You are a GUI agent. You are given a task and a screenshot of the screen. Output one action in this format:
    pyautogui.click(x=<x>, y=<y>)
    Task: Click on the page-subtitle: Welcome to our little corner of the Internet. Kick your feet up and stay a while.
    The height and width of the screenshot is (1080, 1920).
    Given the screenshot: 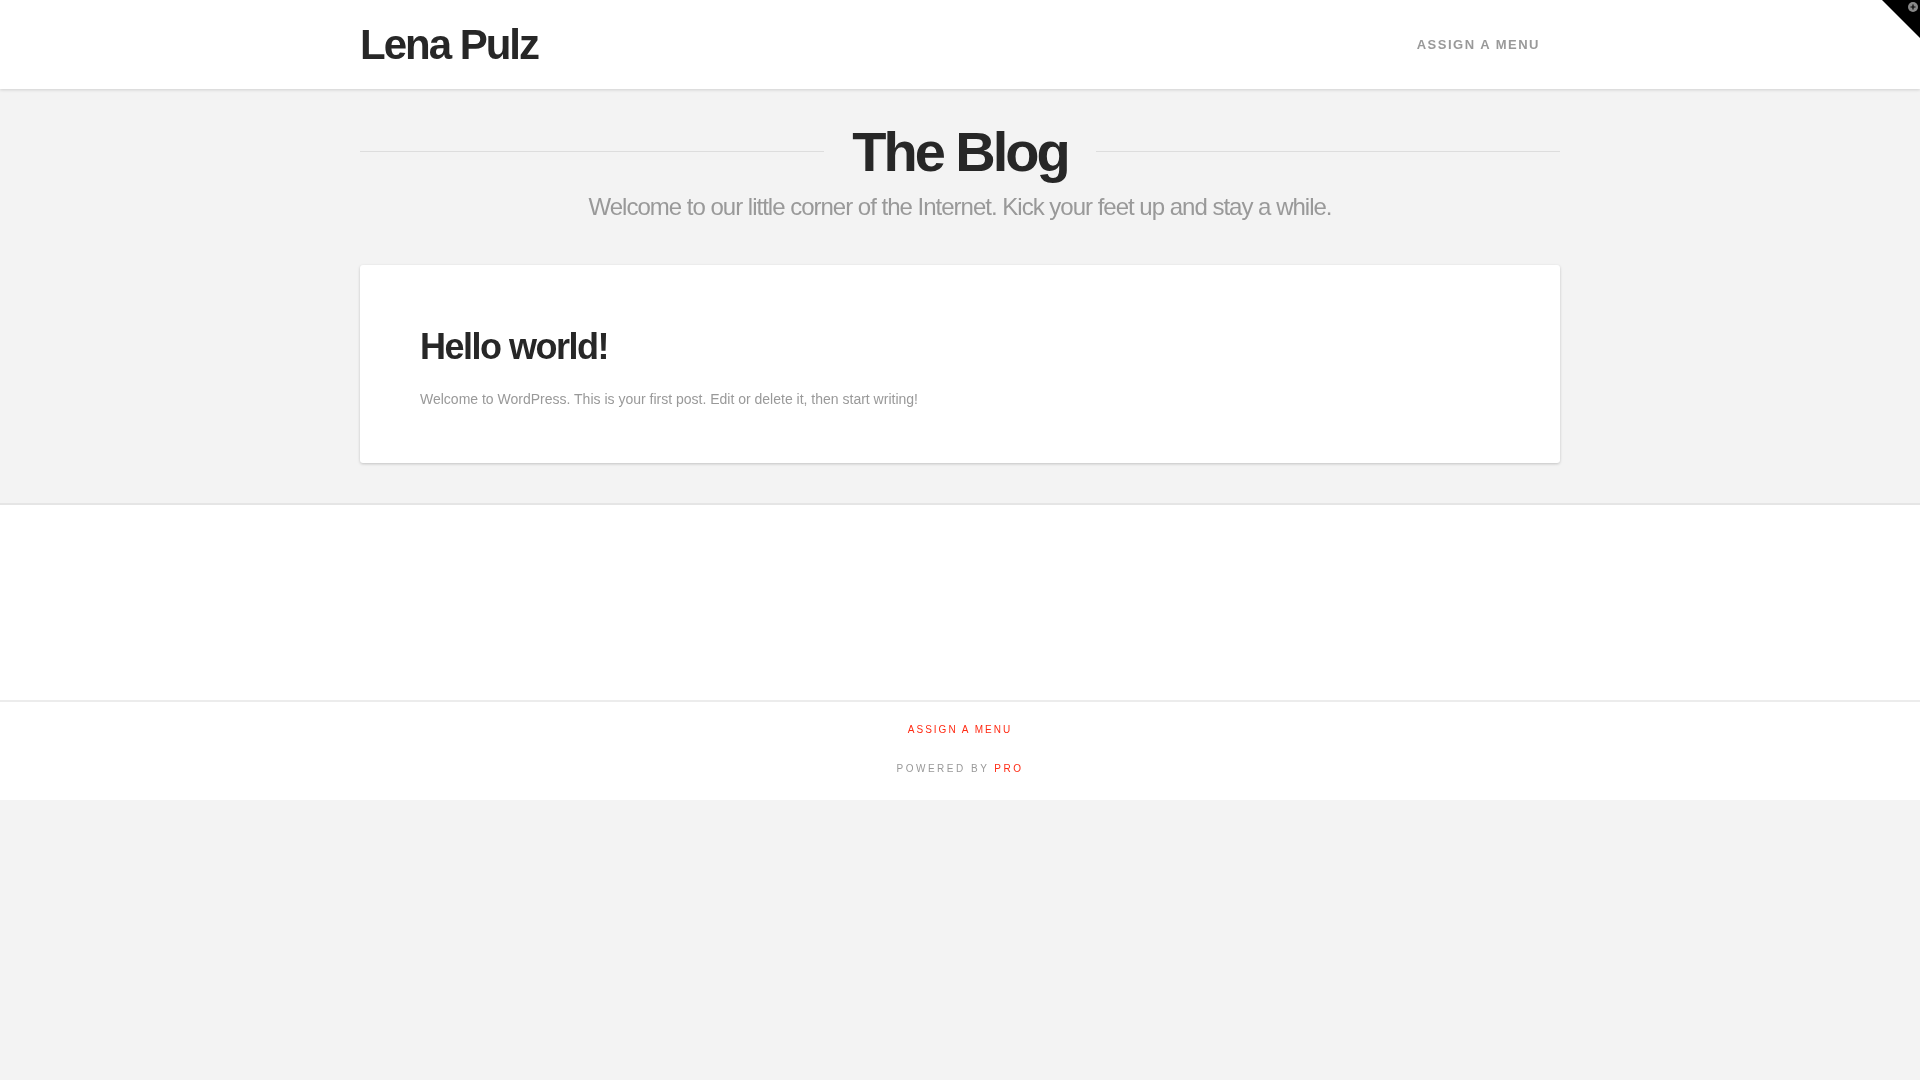 What is the action you would take?
    pyautogui.click(x=960, y=206)
    